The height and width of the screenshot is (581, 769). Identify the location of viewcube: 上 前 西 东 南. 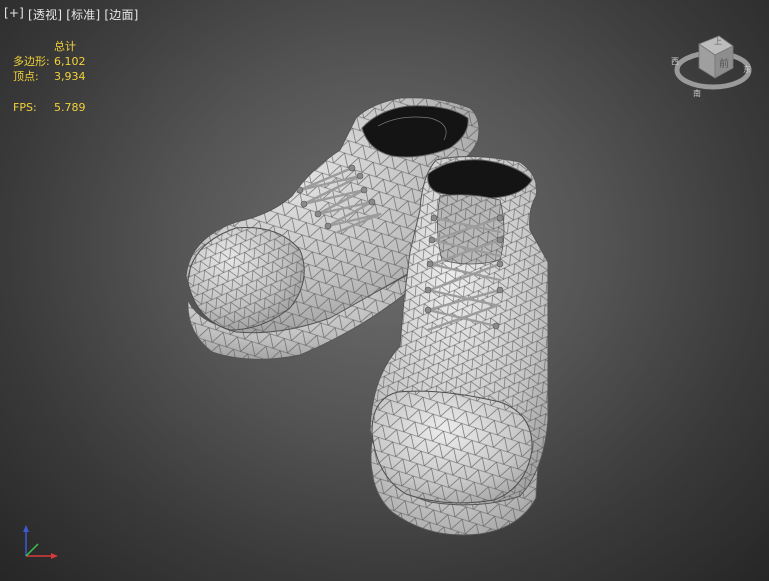
(712, 65).